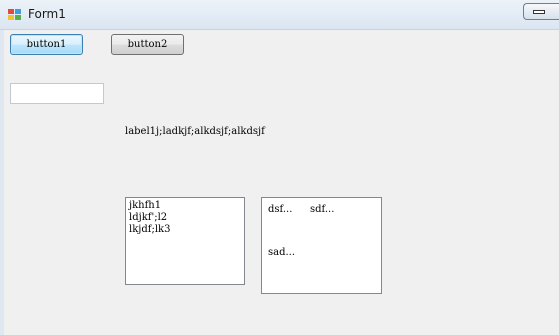  I want to click on listbox: jkhfh1 ldjkf';l2 lkjdf;lk3, so click(185, 241).